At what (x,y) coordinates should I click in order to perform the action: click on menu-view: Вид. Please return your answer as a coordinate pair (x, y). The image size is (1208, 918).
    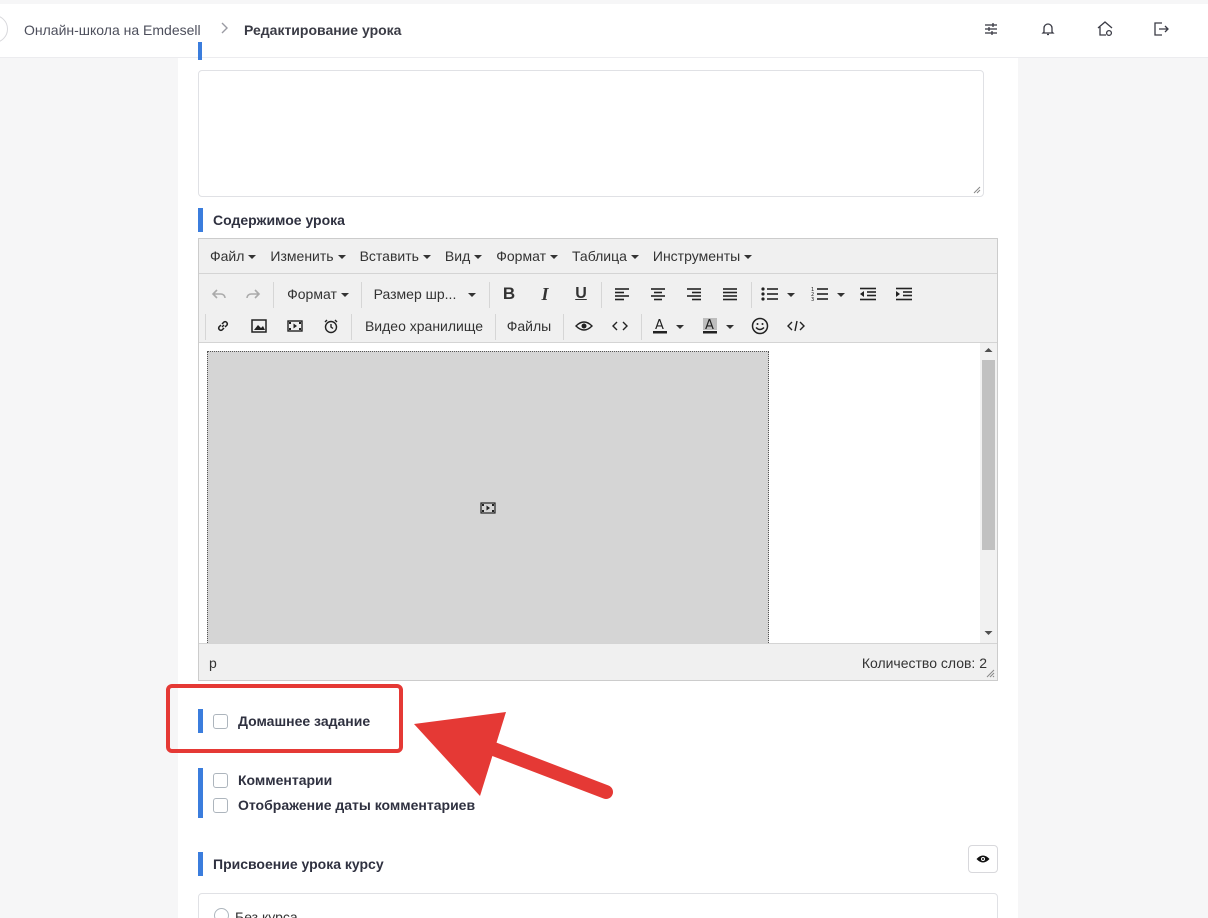
    Looking at the image, I should click on (463, 256).